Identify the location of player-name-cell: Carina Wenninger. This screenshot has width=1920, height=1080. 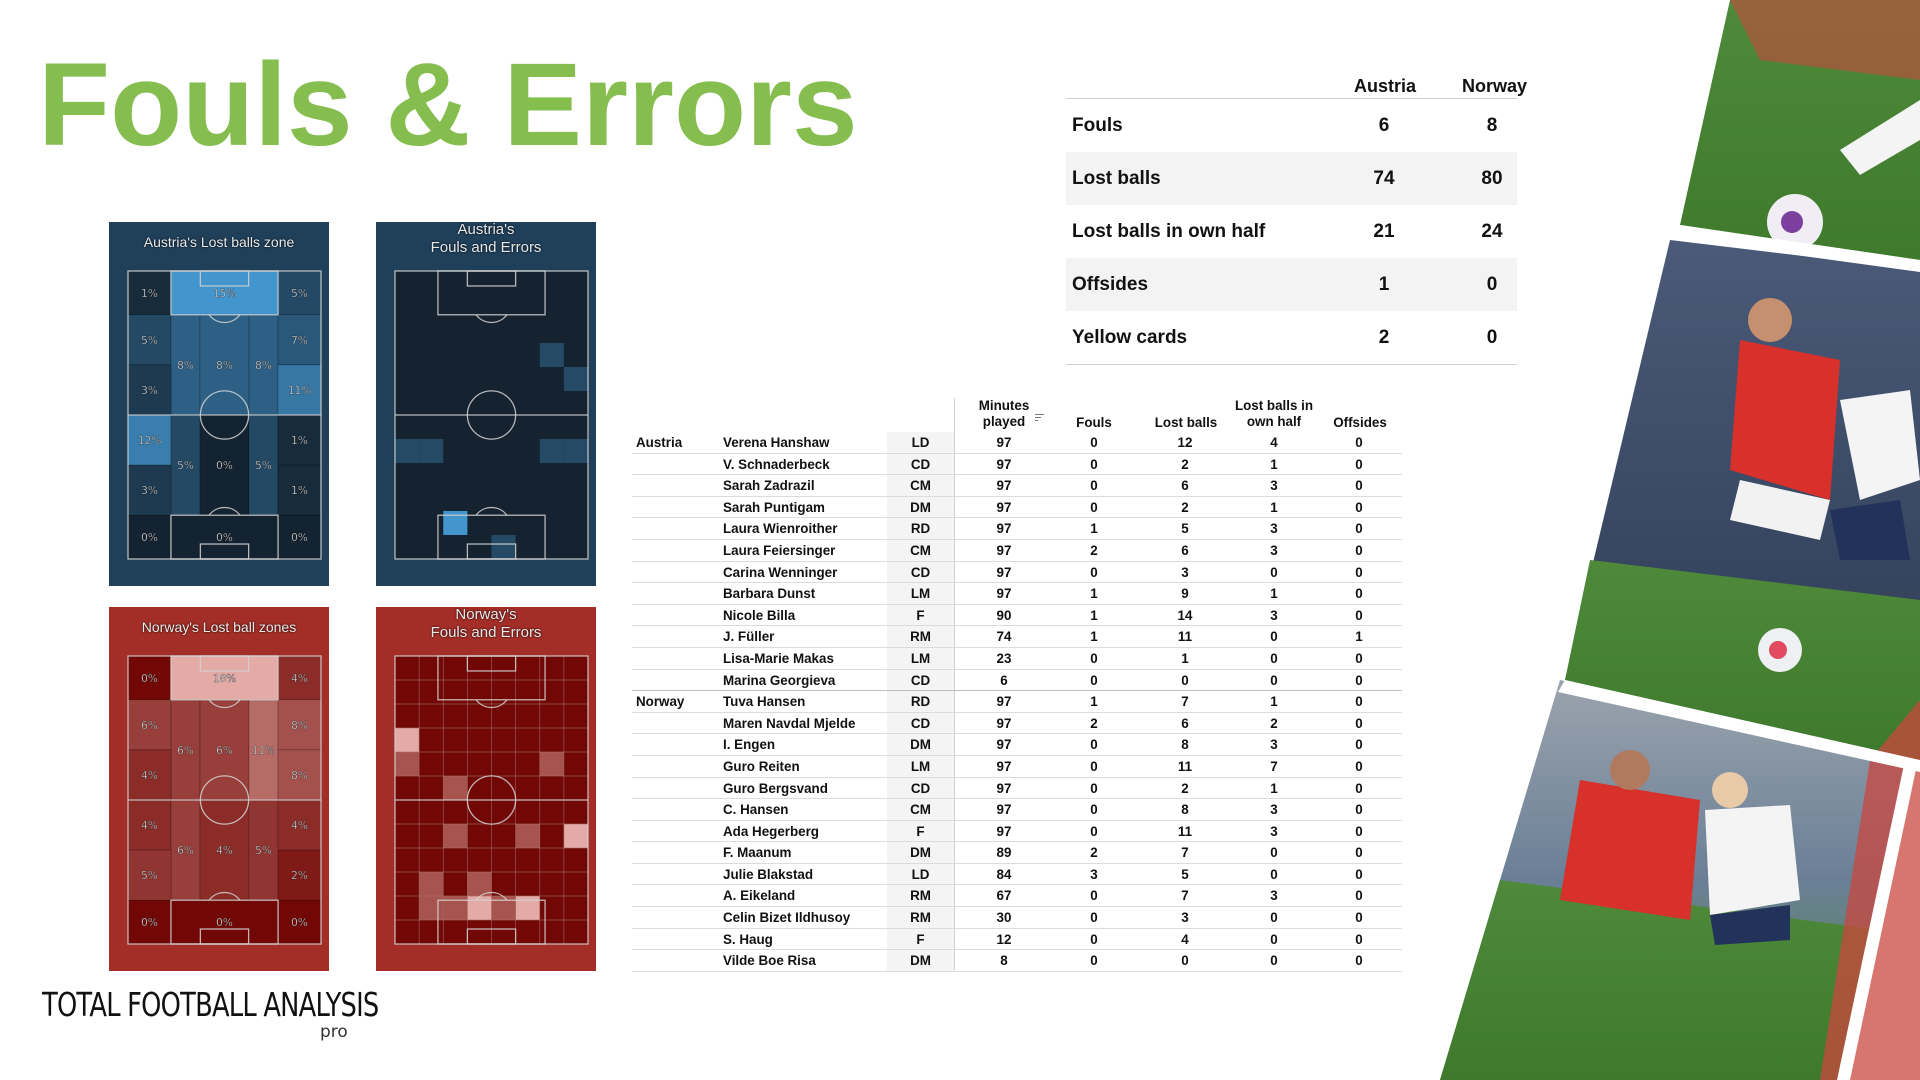
(780, 572).